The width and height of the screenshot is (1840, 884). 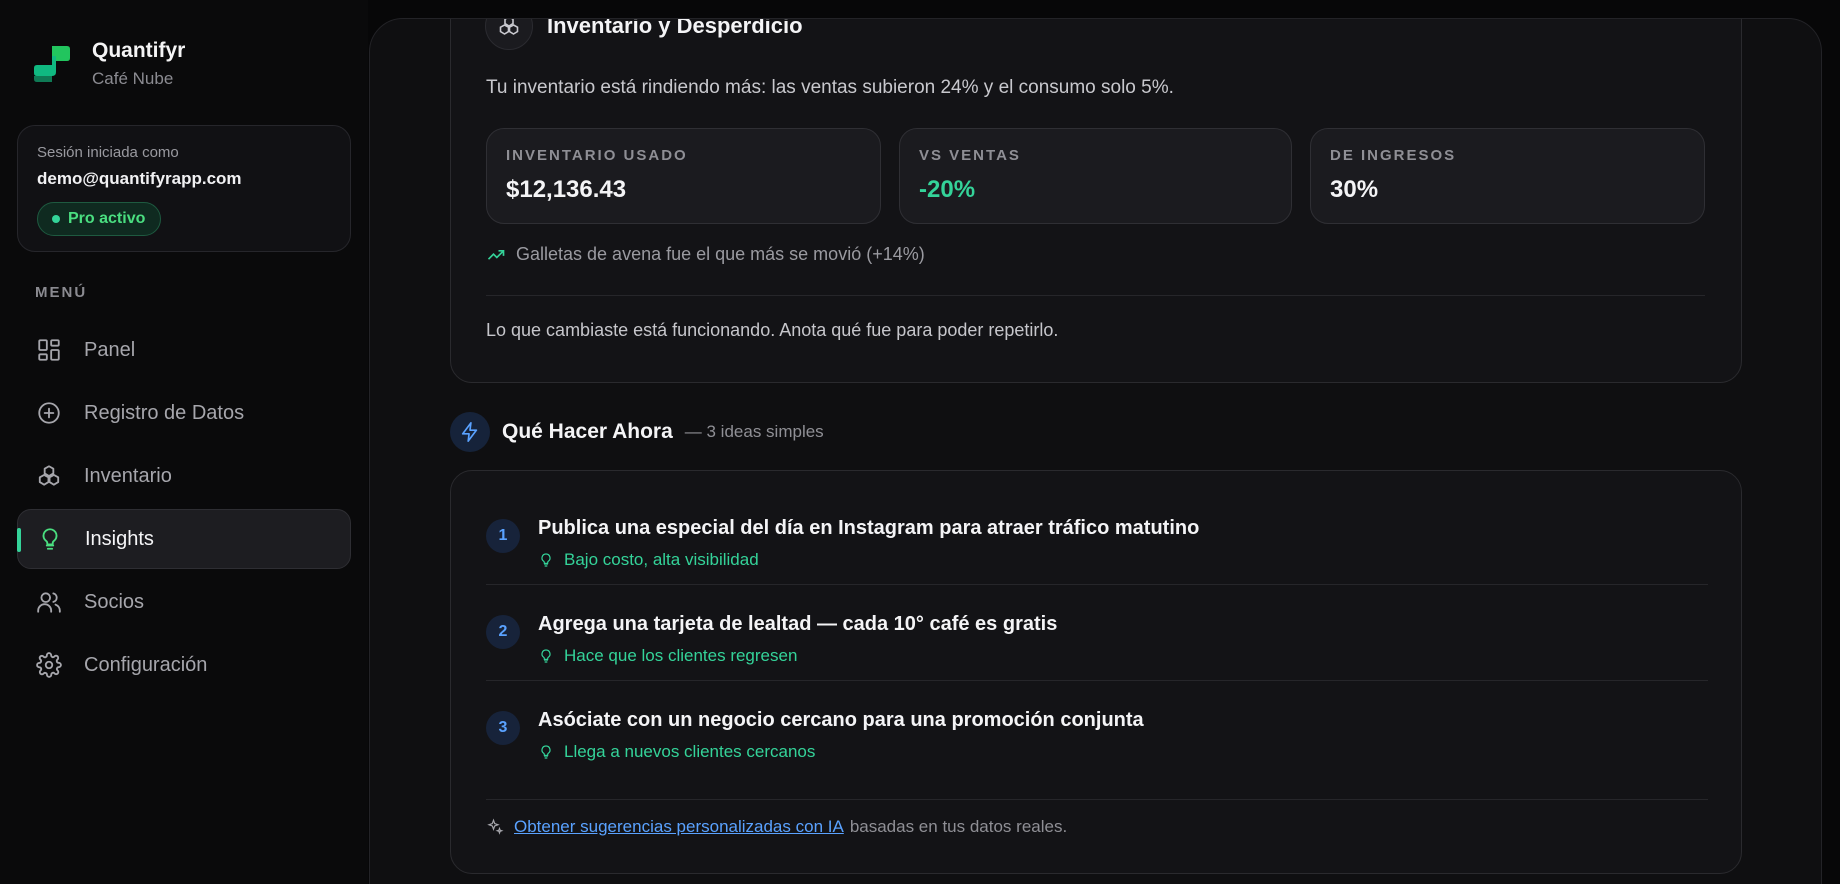 I want to click on quantifyr-logo-icon, so click(x=52, y=64).